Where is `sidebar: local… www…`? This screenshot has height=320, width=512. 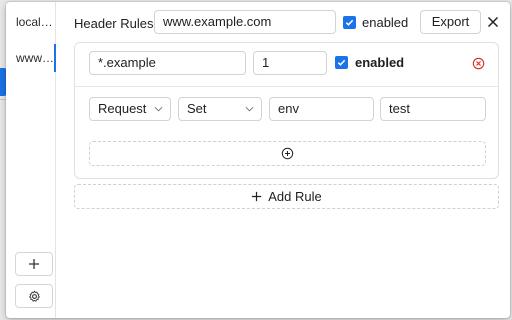
sidebar: local… www… is located at coordinates (31, 160).